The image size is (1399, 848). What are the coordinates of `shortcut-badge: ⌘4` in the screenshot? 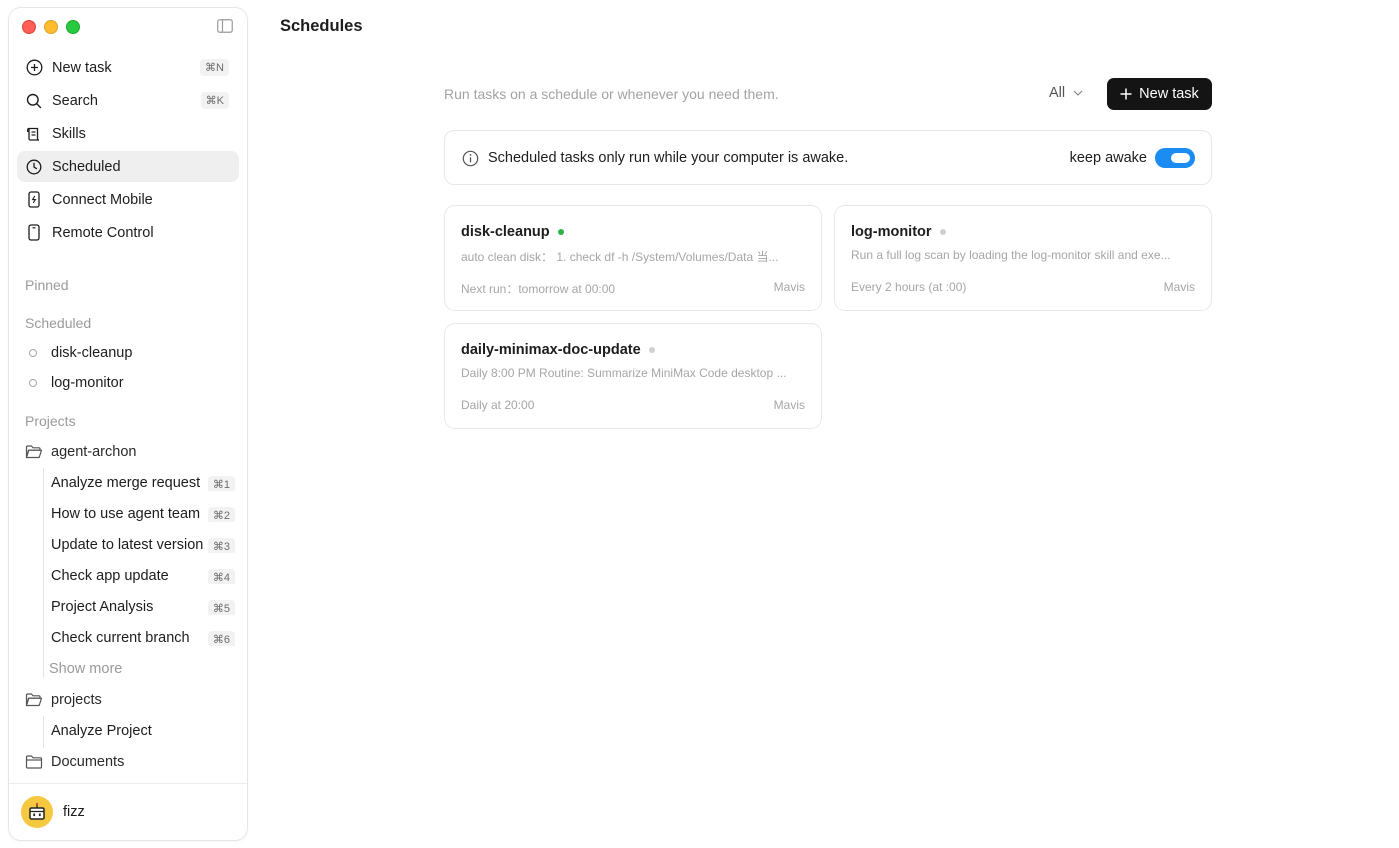 It's located at (221, 577).